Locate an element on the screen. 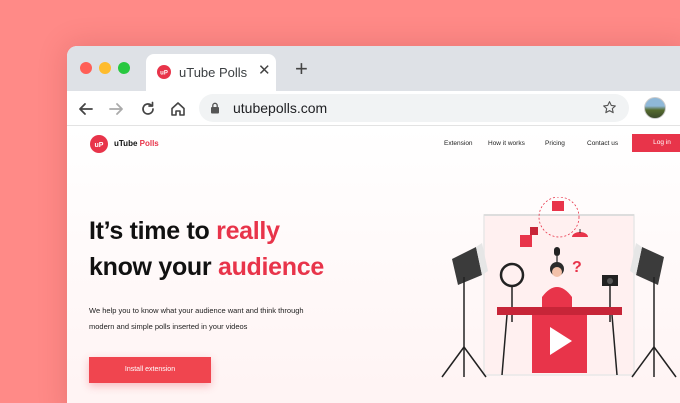 The image size is (680, 403). nav-link-pricing: Pricing is located at coordinates (555, 143).